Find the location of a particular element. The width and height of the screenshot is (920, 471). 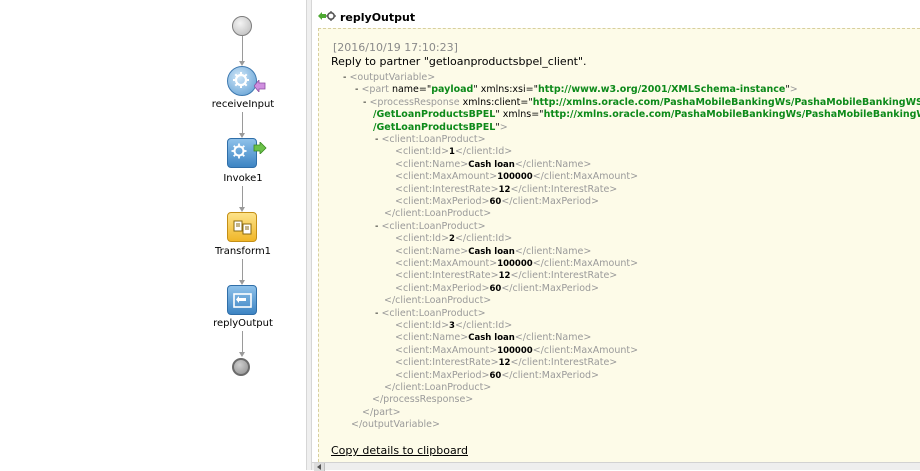

pane-splitter is located at coordinates (309, 235).